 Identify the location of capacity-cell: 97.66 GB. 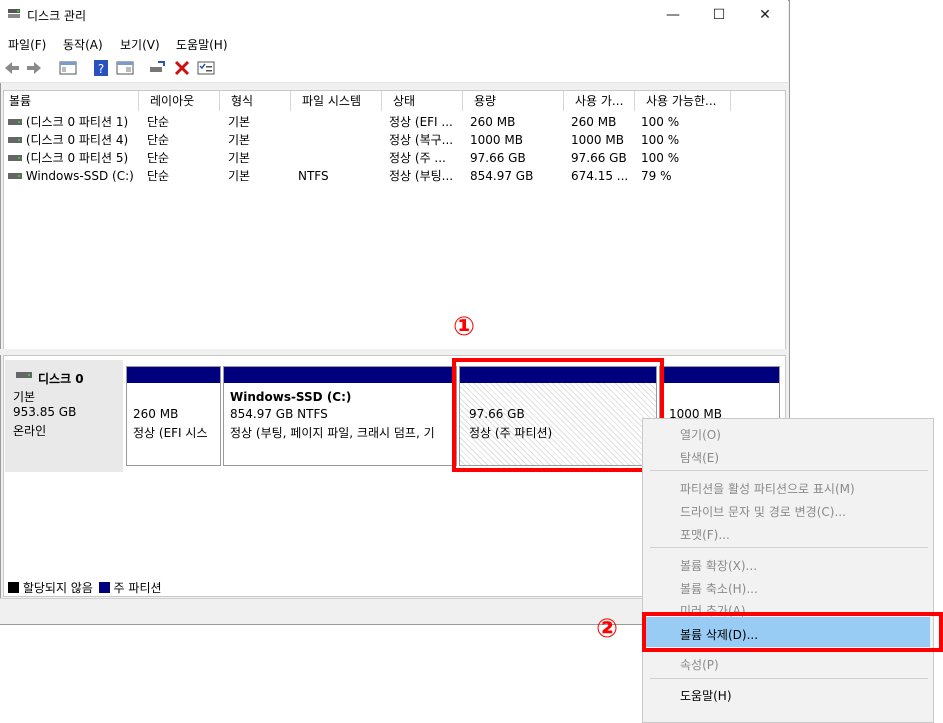
(498, 158).